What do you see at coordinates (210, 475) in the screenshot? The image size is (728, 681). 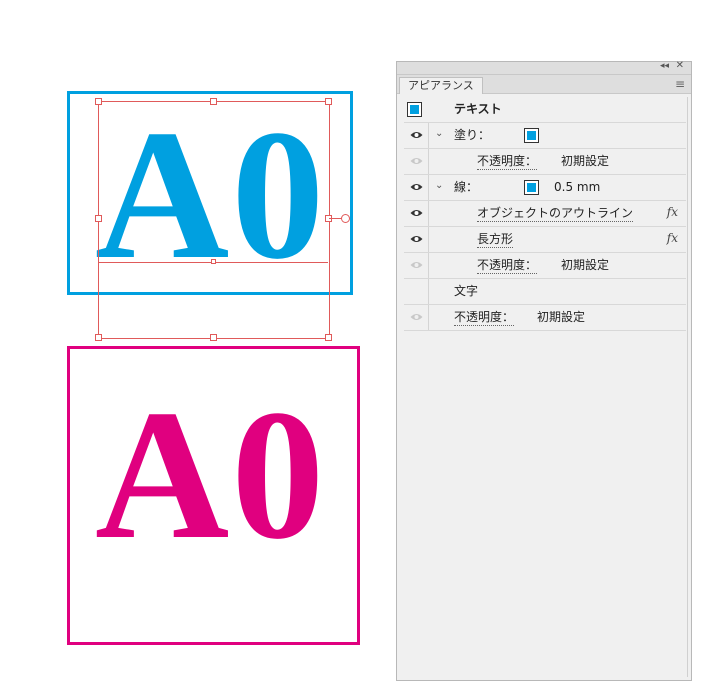 I see `magenta-text-object: A0` at bounding box center [210, 475].